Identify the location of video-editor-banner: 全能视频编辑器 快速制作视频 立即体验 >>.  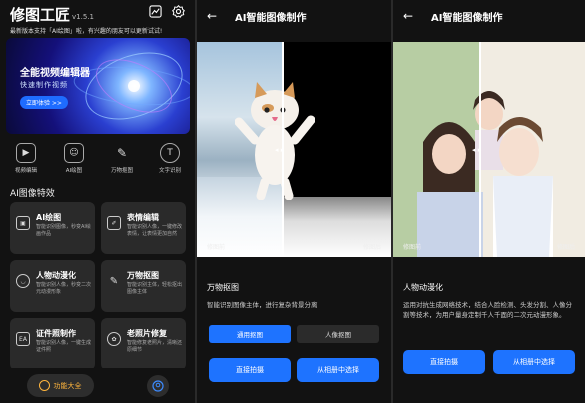
(98, 86).